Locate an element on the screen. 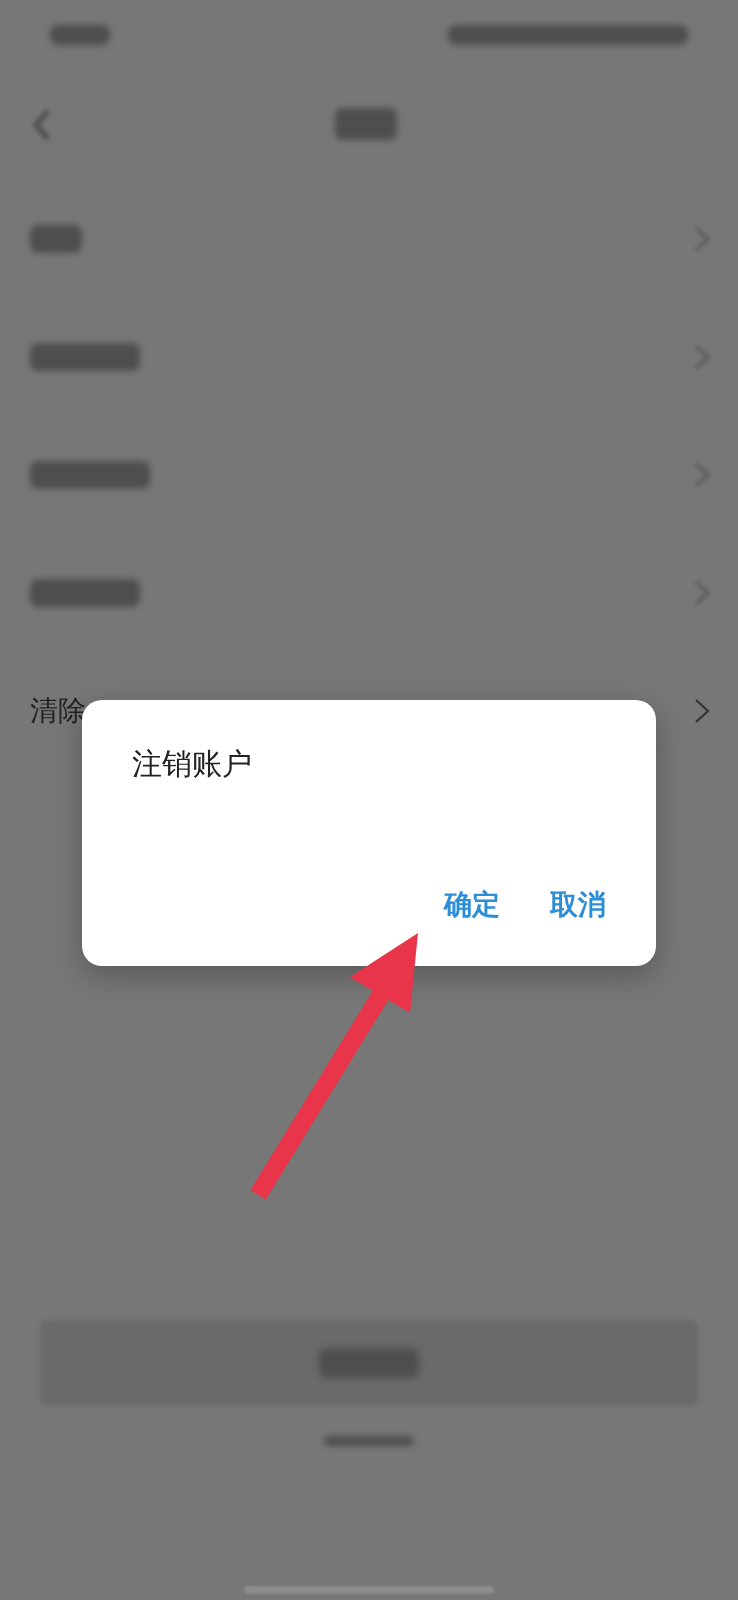 The width and height of the screenshot is (738, 1600). dialog-title: 注销账户 is located at coordinates (192, 764).